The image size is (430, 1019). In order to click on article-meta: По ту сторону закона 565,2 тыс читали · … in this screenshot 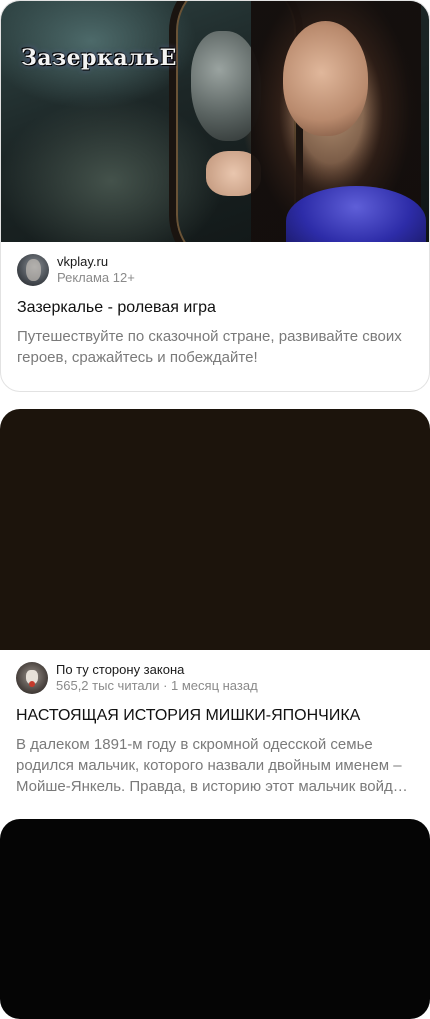, I will do `click(215, 672)`.